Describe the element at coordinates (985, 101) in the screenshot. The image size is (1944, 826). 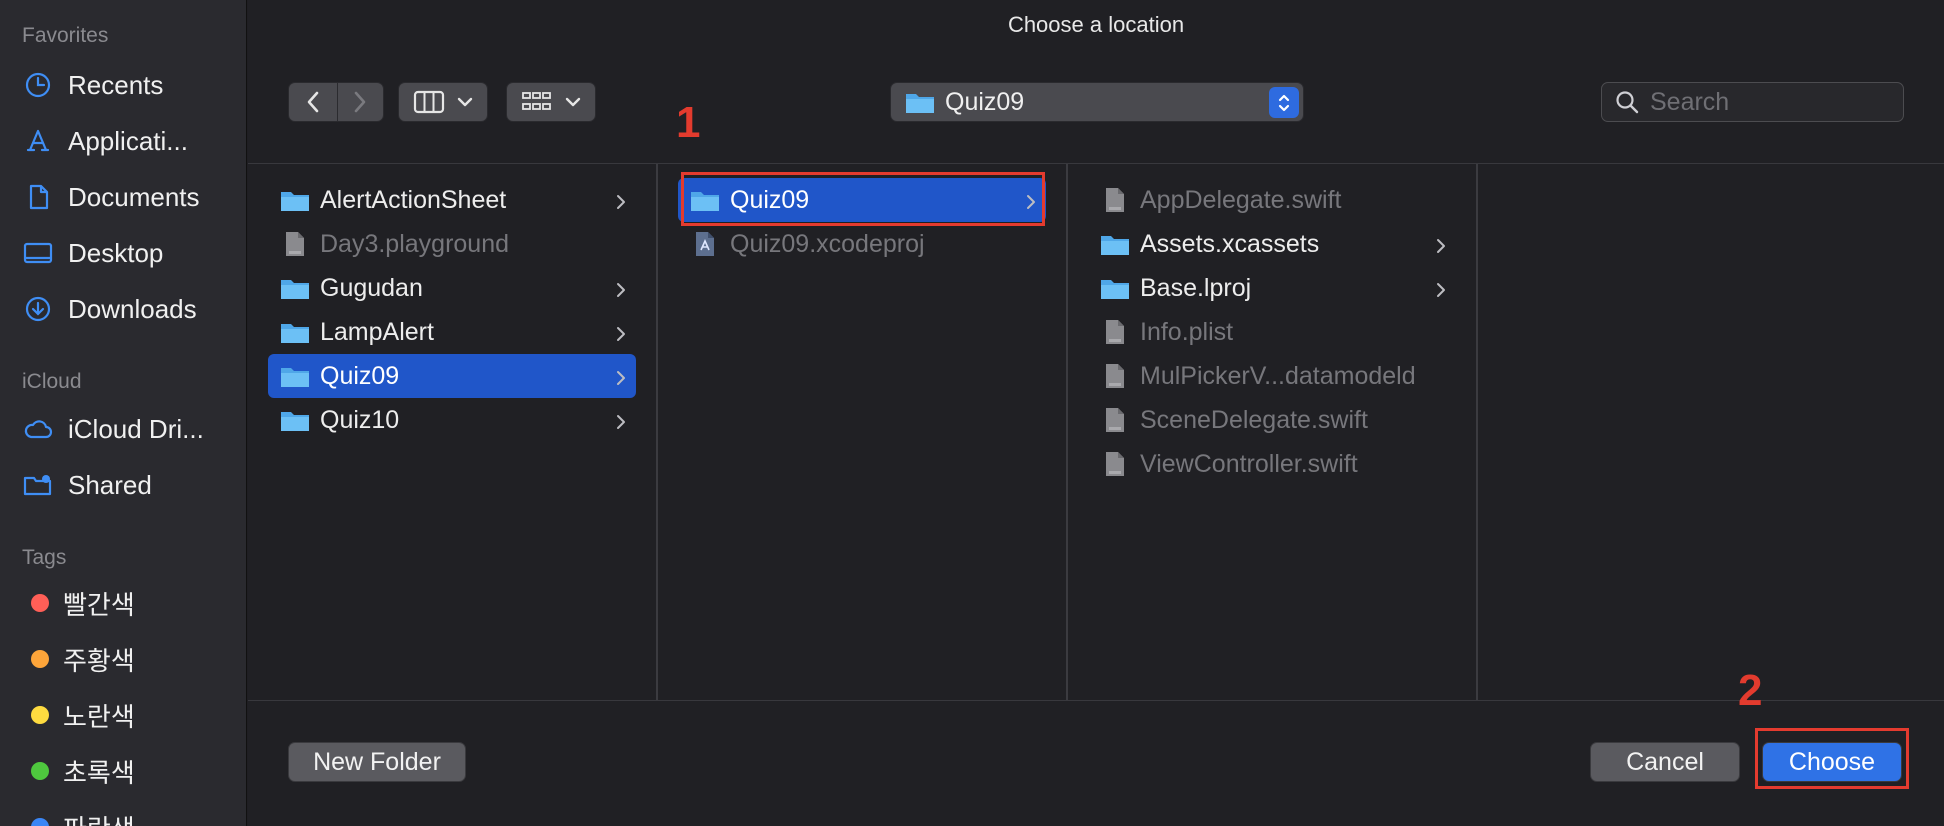
I see `location-label: Quiz09` at that location.